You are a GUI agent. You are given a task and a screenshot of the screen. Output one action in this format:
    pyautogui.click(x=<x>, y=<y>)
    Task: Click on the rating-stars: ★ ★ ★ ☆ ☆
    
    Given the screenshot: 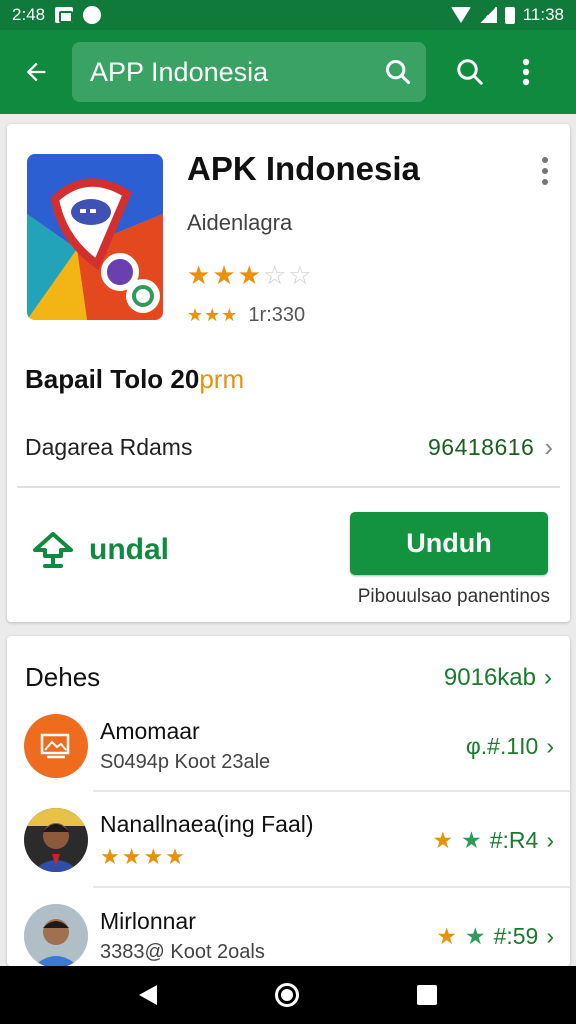 What is the action you would take?
    pyautogui.click(x=249, y=275)
    